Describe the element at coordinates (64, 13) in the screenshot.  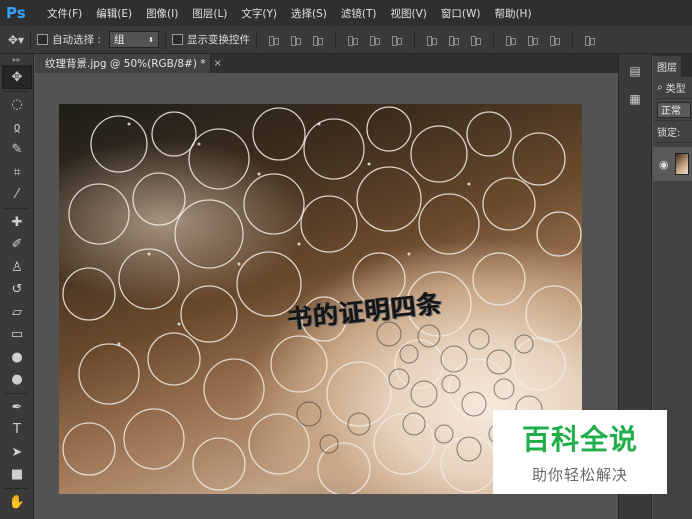
I see `menu-file: 文件(F)` at that location.